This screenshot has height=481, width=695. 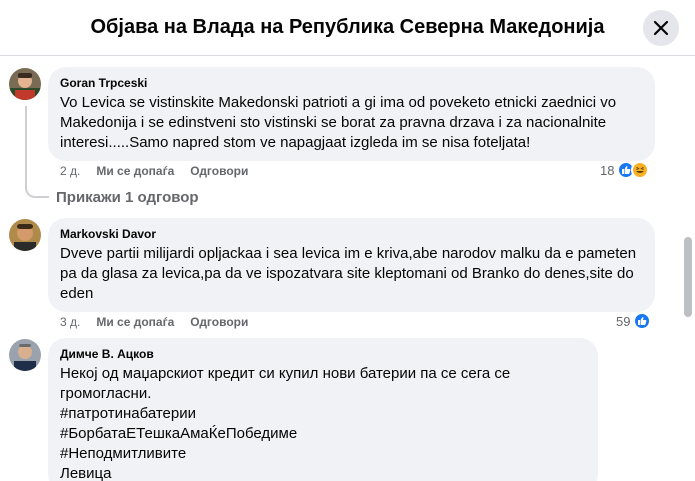 I want to click on comment-text-line: Левица, so click(x=86, y=473).